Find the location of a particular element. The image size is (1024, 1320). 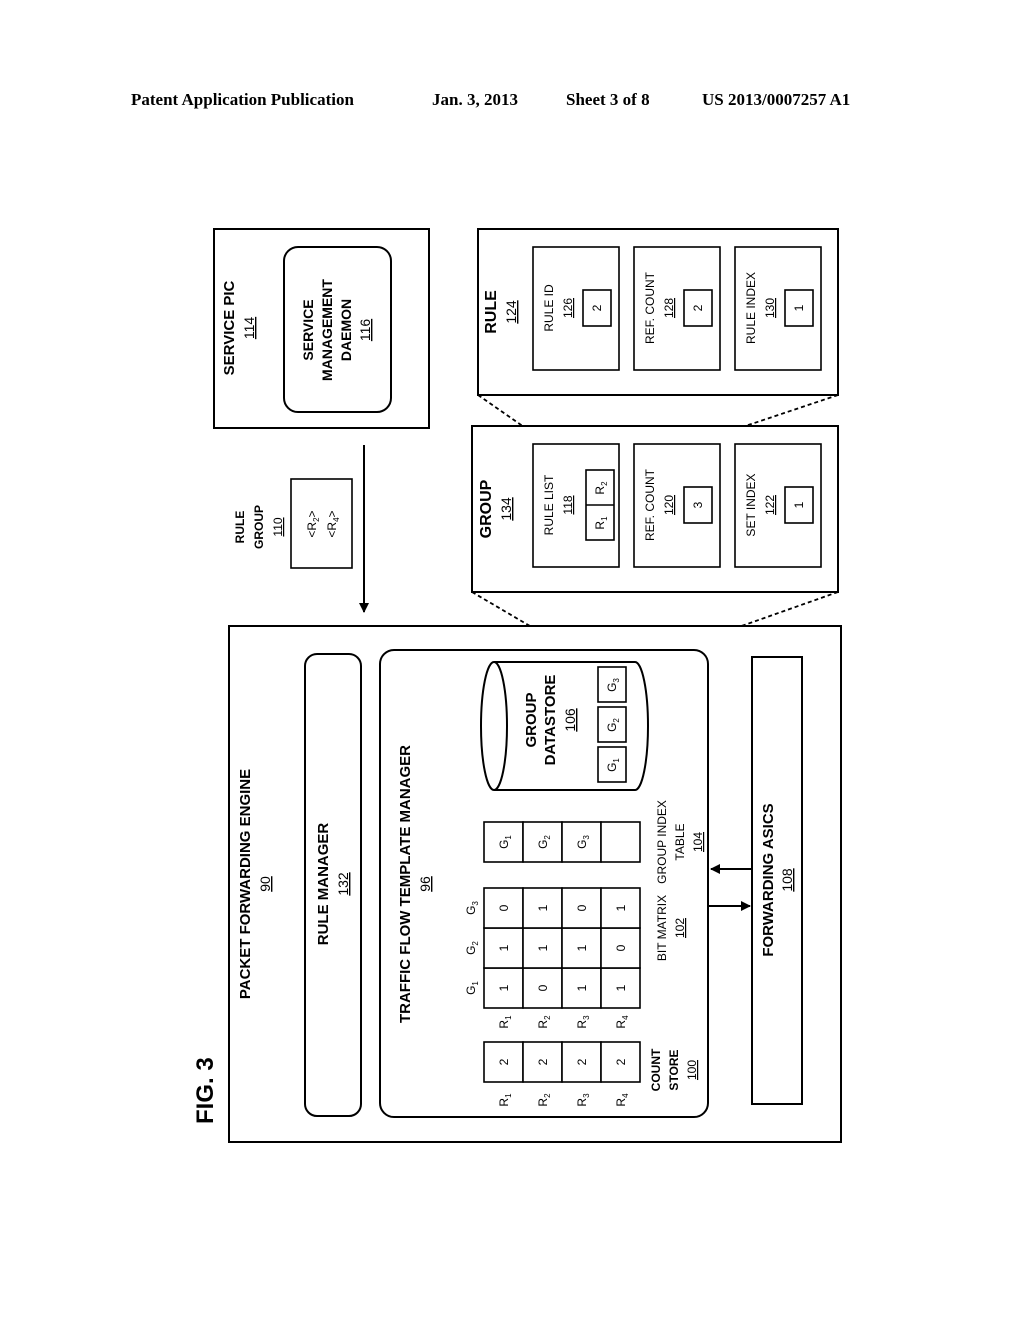

group-ref-count-label: REF. COUNT is located at coordinates (650, 504).